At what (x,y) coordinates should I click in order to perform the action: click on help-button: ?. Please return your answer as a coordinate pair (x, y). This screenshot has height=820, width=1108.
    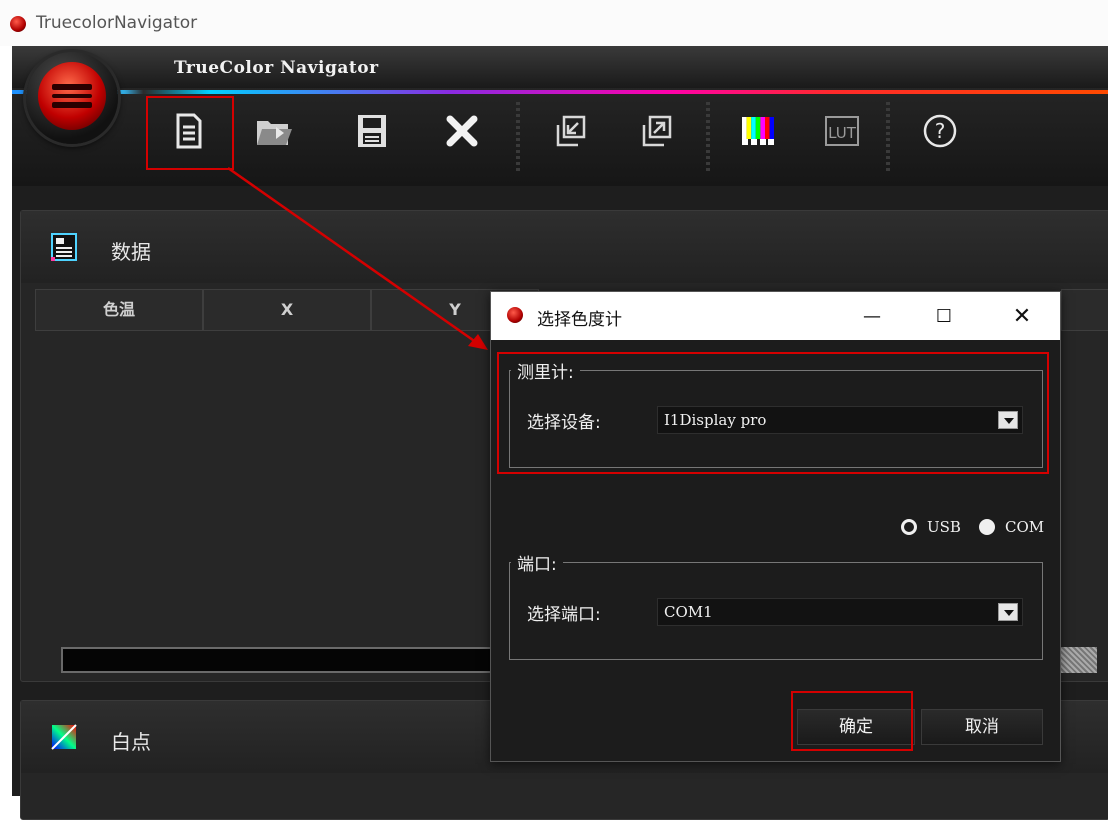
    Looking at the image, I should click on (940, 131).